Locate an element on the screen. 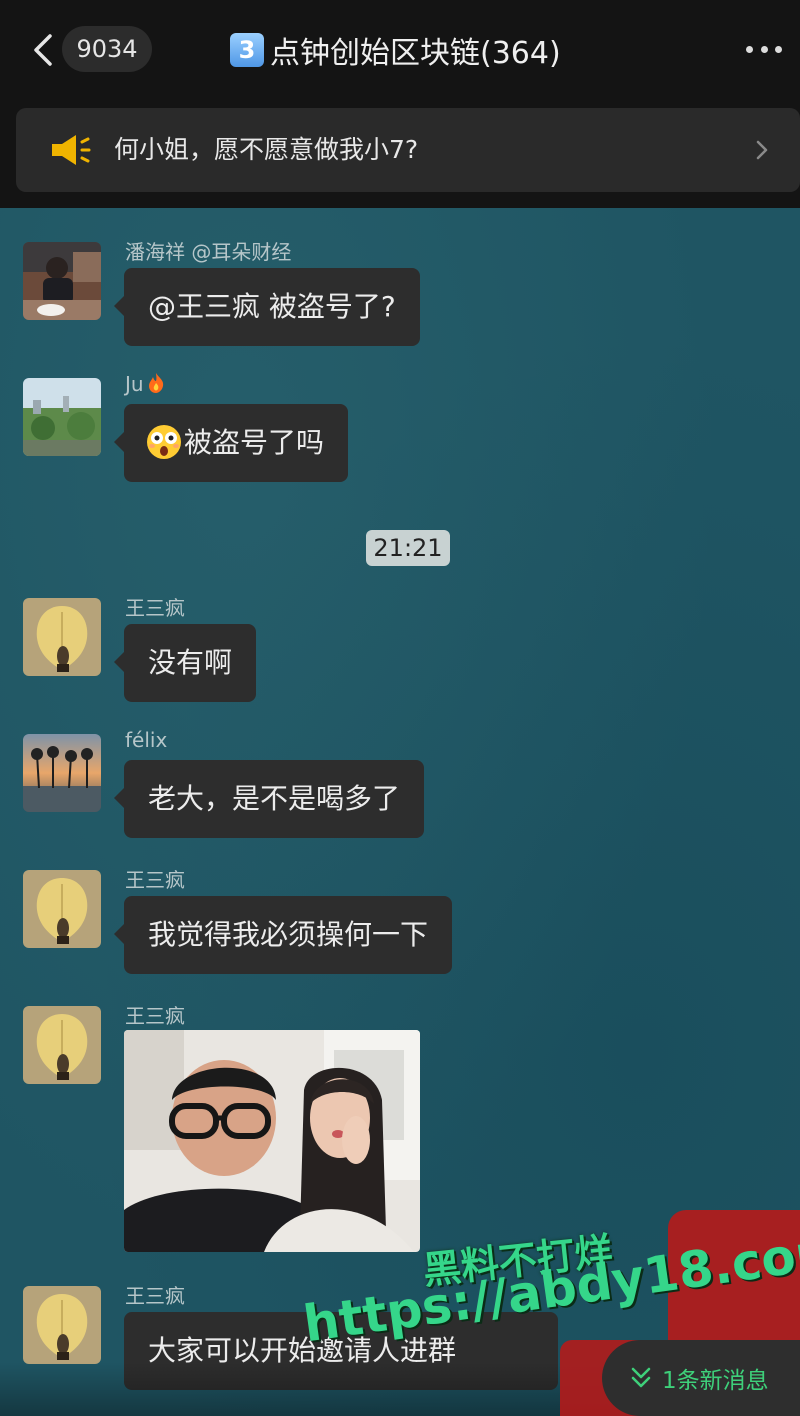 The image size is (800, 1416). fire-icon is located at coordinates (155, 383).